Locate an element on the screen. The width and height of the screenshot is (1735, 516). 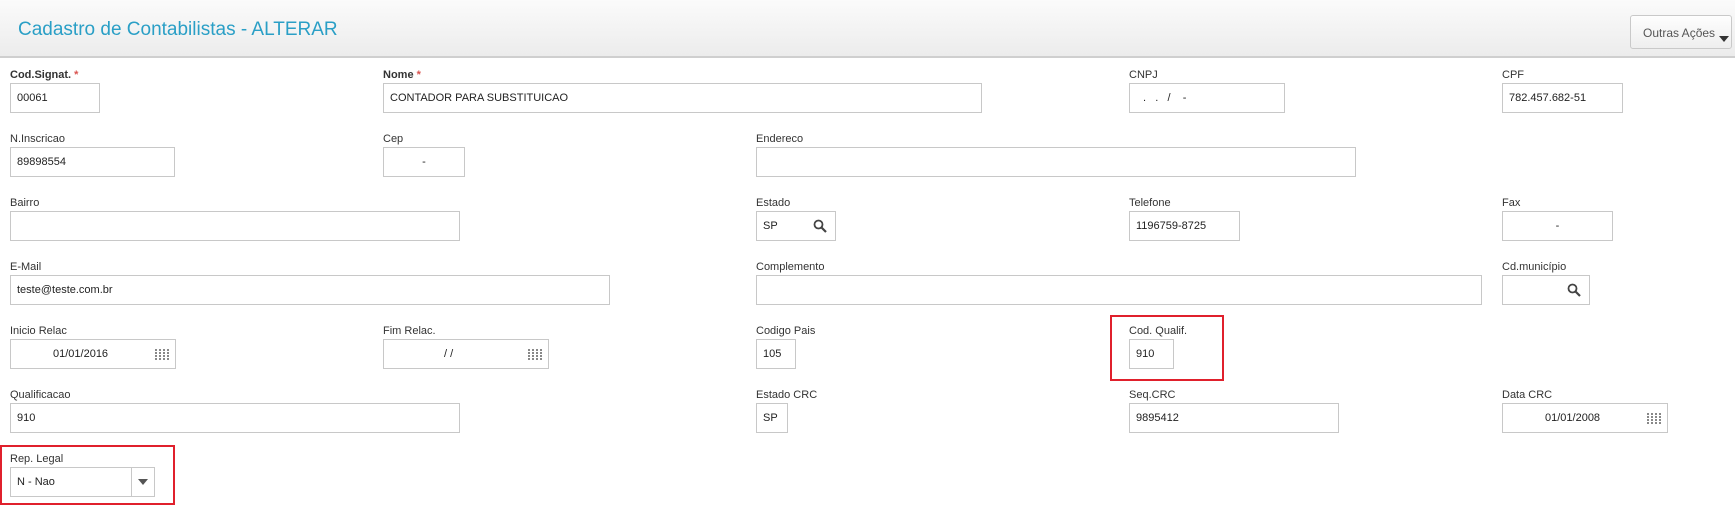
bairro-label: Bairro is located at coordinates (25, 203).